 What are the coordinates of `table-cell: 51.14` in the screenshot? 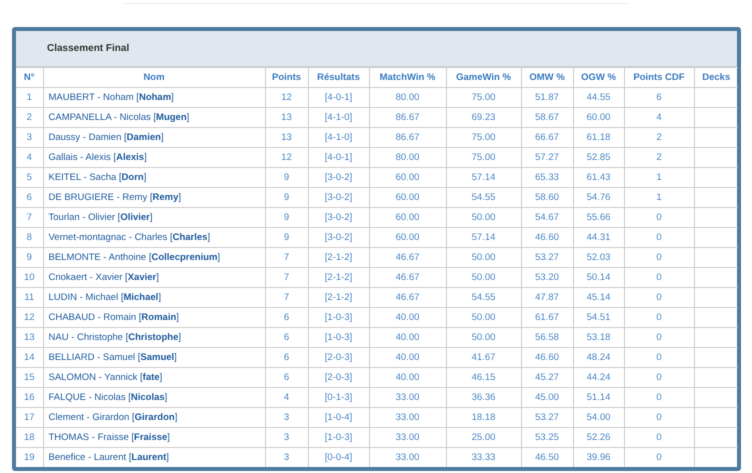 It's located at (598, 397).